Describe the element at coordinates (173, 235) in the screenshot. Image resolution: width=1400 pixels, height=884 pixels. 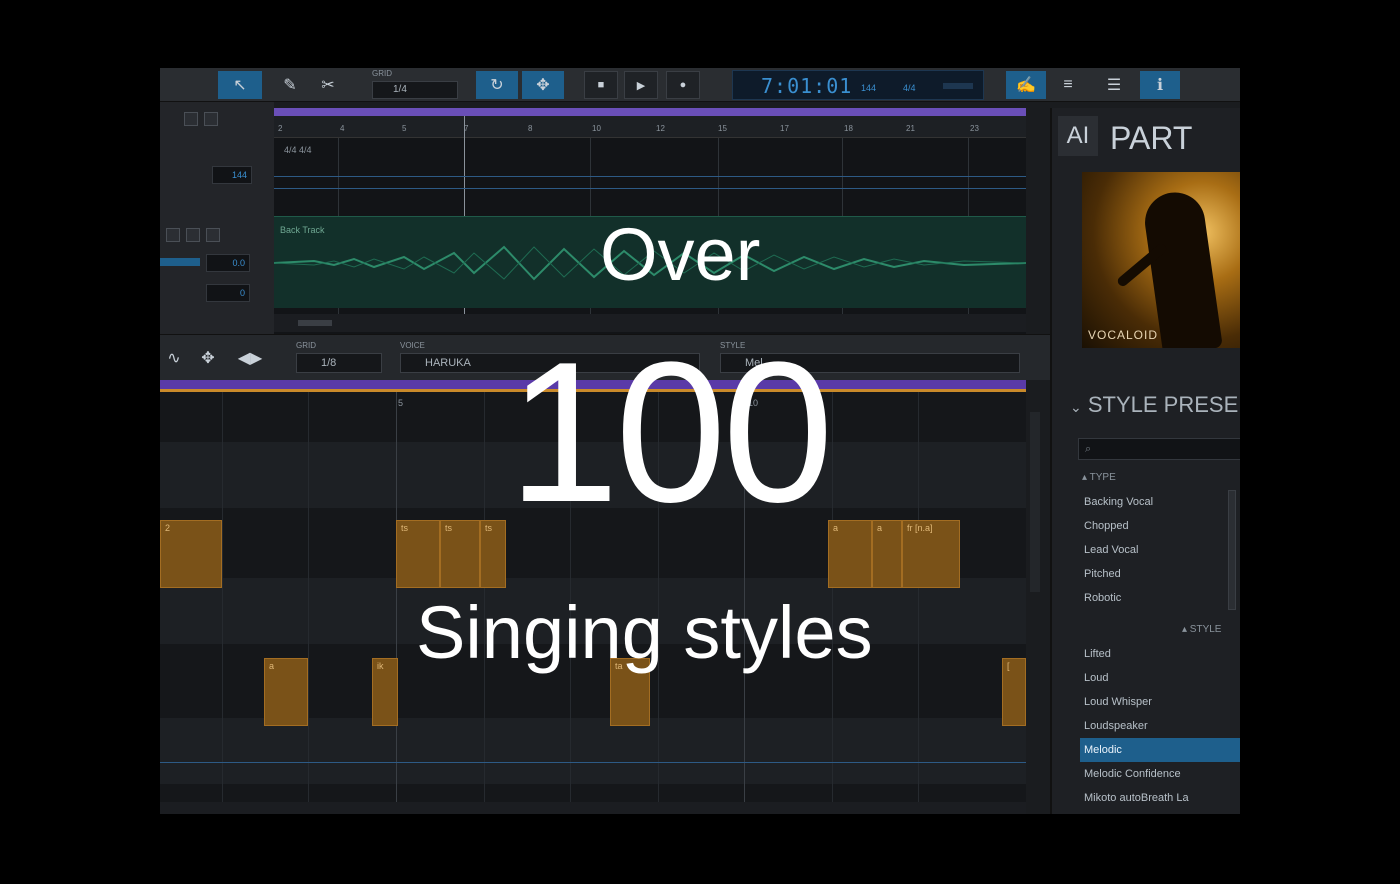
I see `mute-toggle` at that location.